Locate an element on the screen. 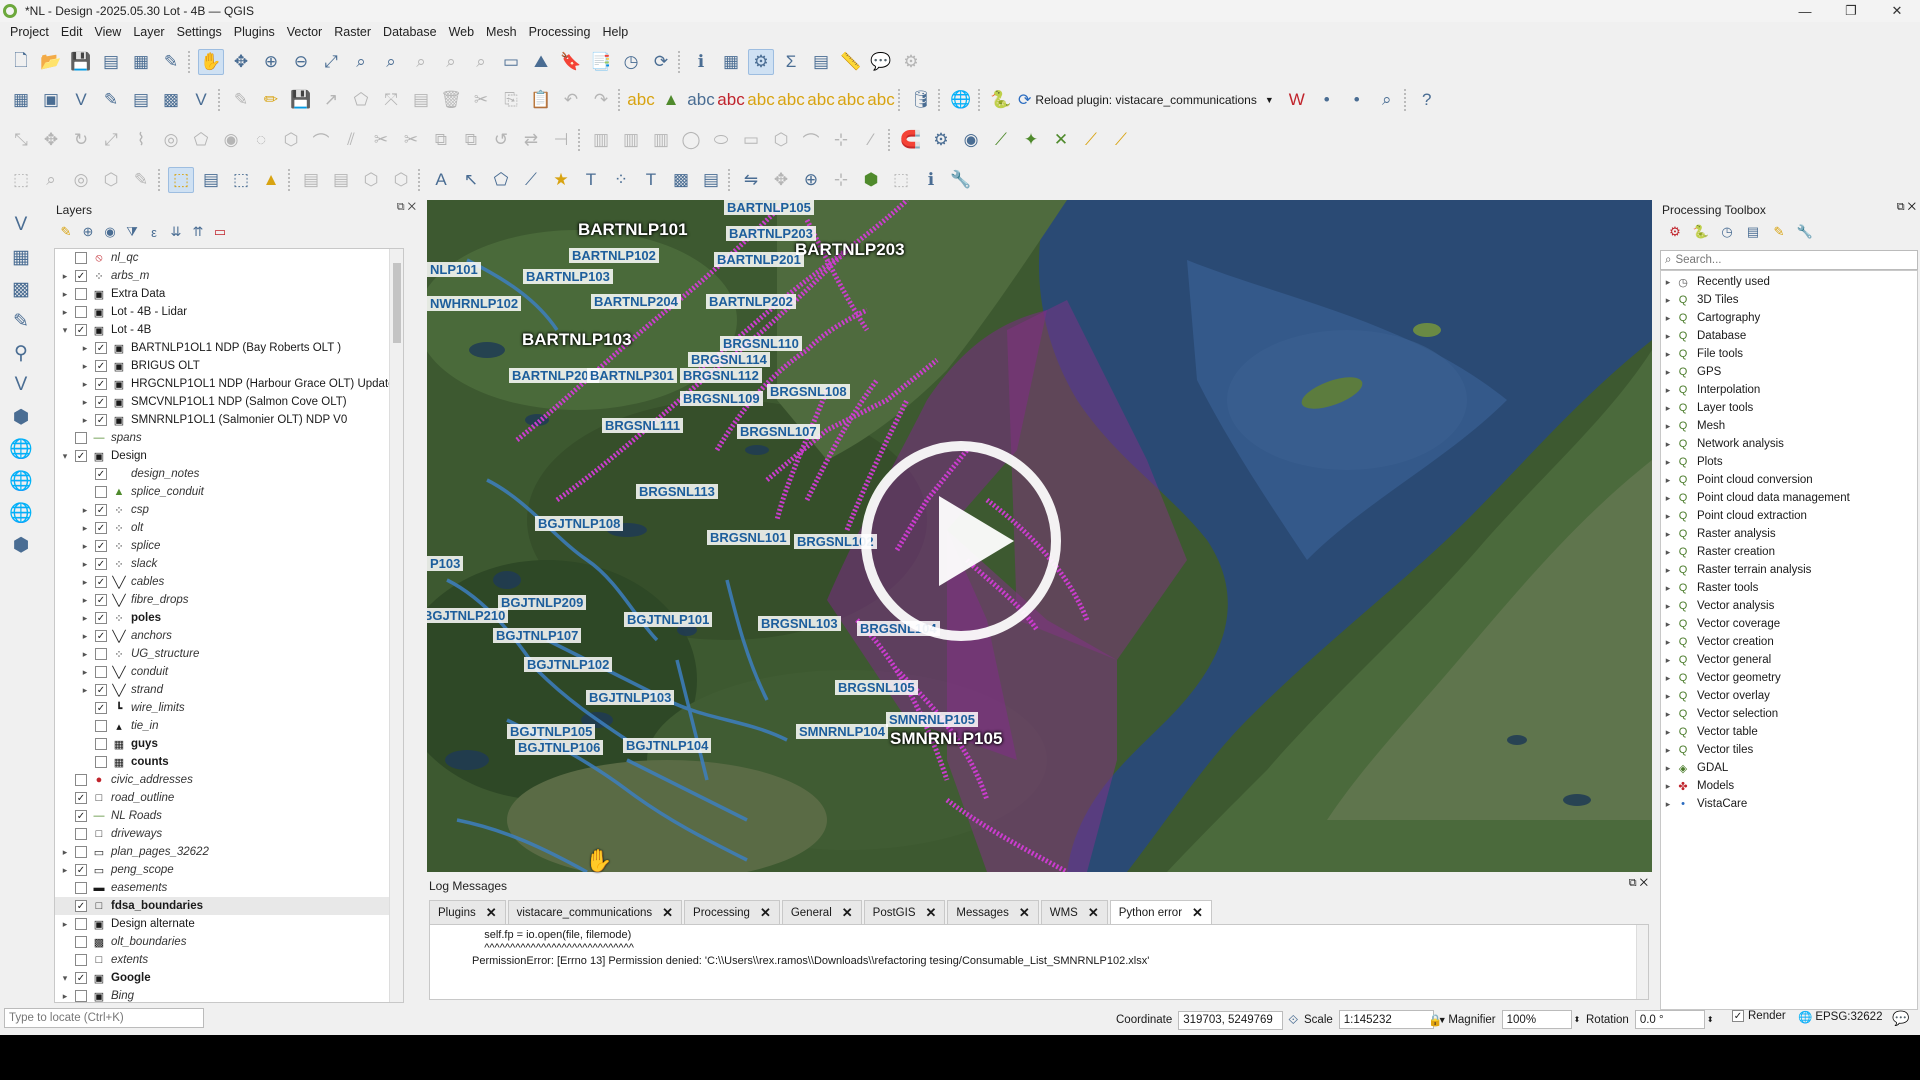  select-expression-icon: ▲ is located at coordinates (271, 180).